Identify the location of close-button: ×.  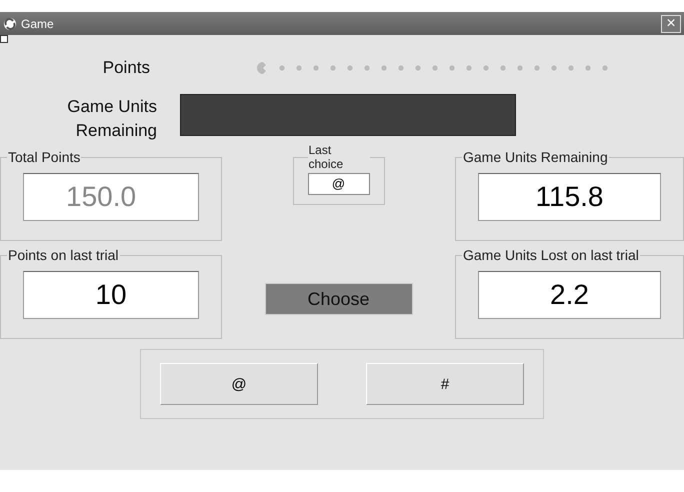
(671, 23).